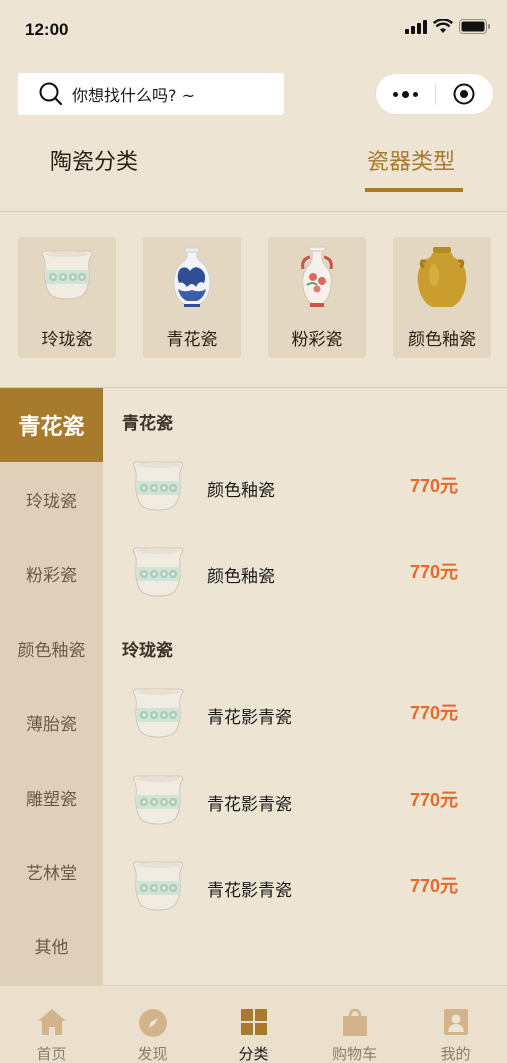 Image resolution: width=507 pixels, height=1063 pixels. What do you see at coordinates (253, 30) in the screenshot?
I see `status-bar: 12:00` at bounding box center [253, 30].